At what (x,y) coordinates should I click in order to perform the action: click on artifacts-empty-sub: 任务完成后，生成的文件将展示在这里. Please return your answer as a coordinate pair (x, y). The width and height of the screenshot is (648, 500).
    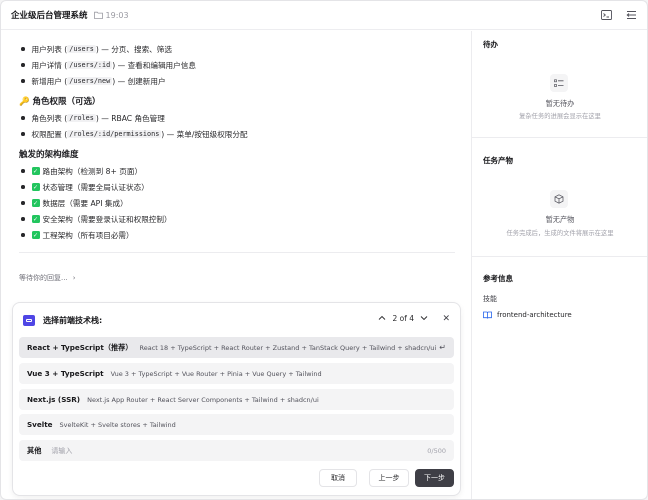
    Looking at the image, I should click on (560, 233).